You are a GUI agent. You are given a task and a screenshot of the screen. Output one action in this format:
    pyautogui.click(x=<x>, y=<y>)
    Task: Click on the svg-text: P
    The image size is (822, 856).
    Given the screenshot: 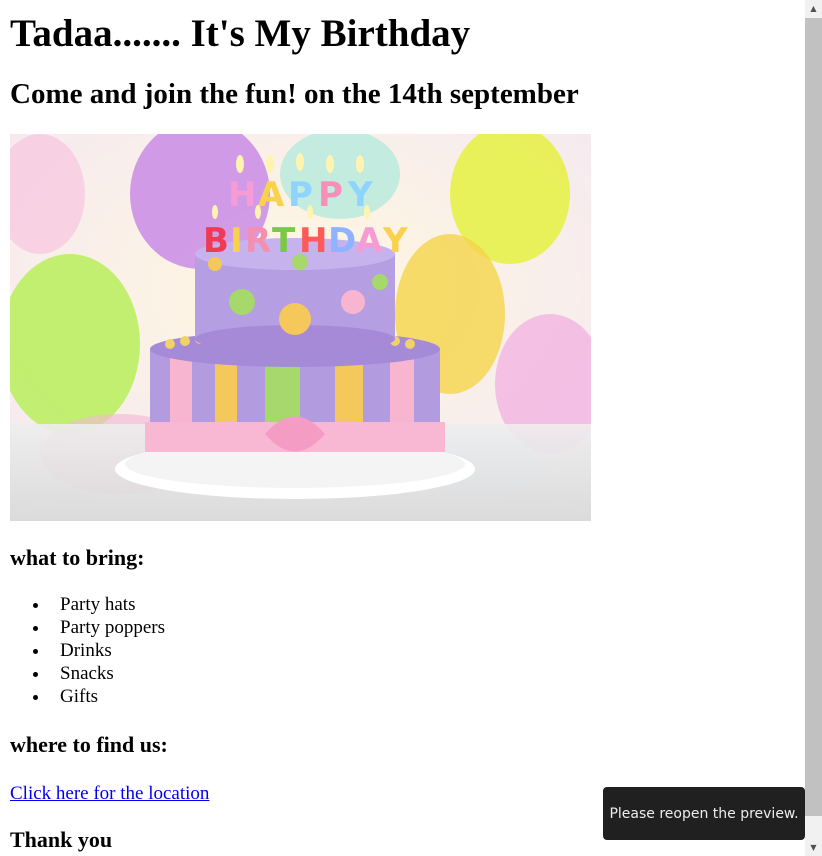 What is the action you would take?
    pyautogui.click(x=330, y=195)
    